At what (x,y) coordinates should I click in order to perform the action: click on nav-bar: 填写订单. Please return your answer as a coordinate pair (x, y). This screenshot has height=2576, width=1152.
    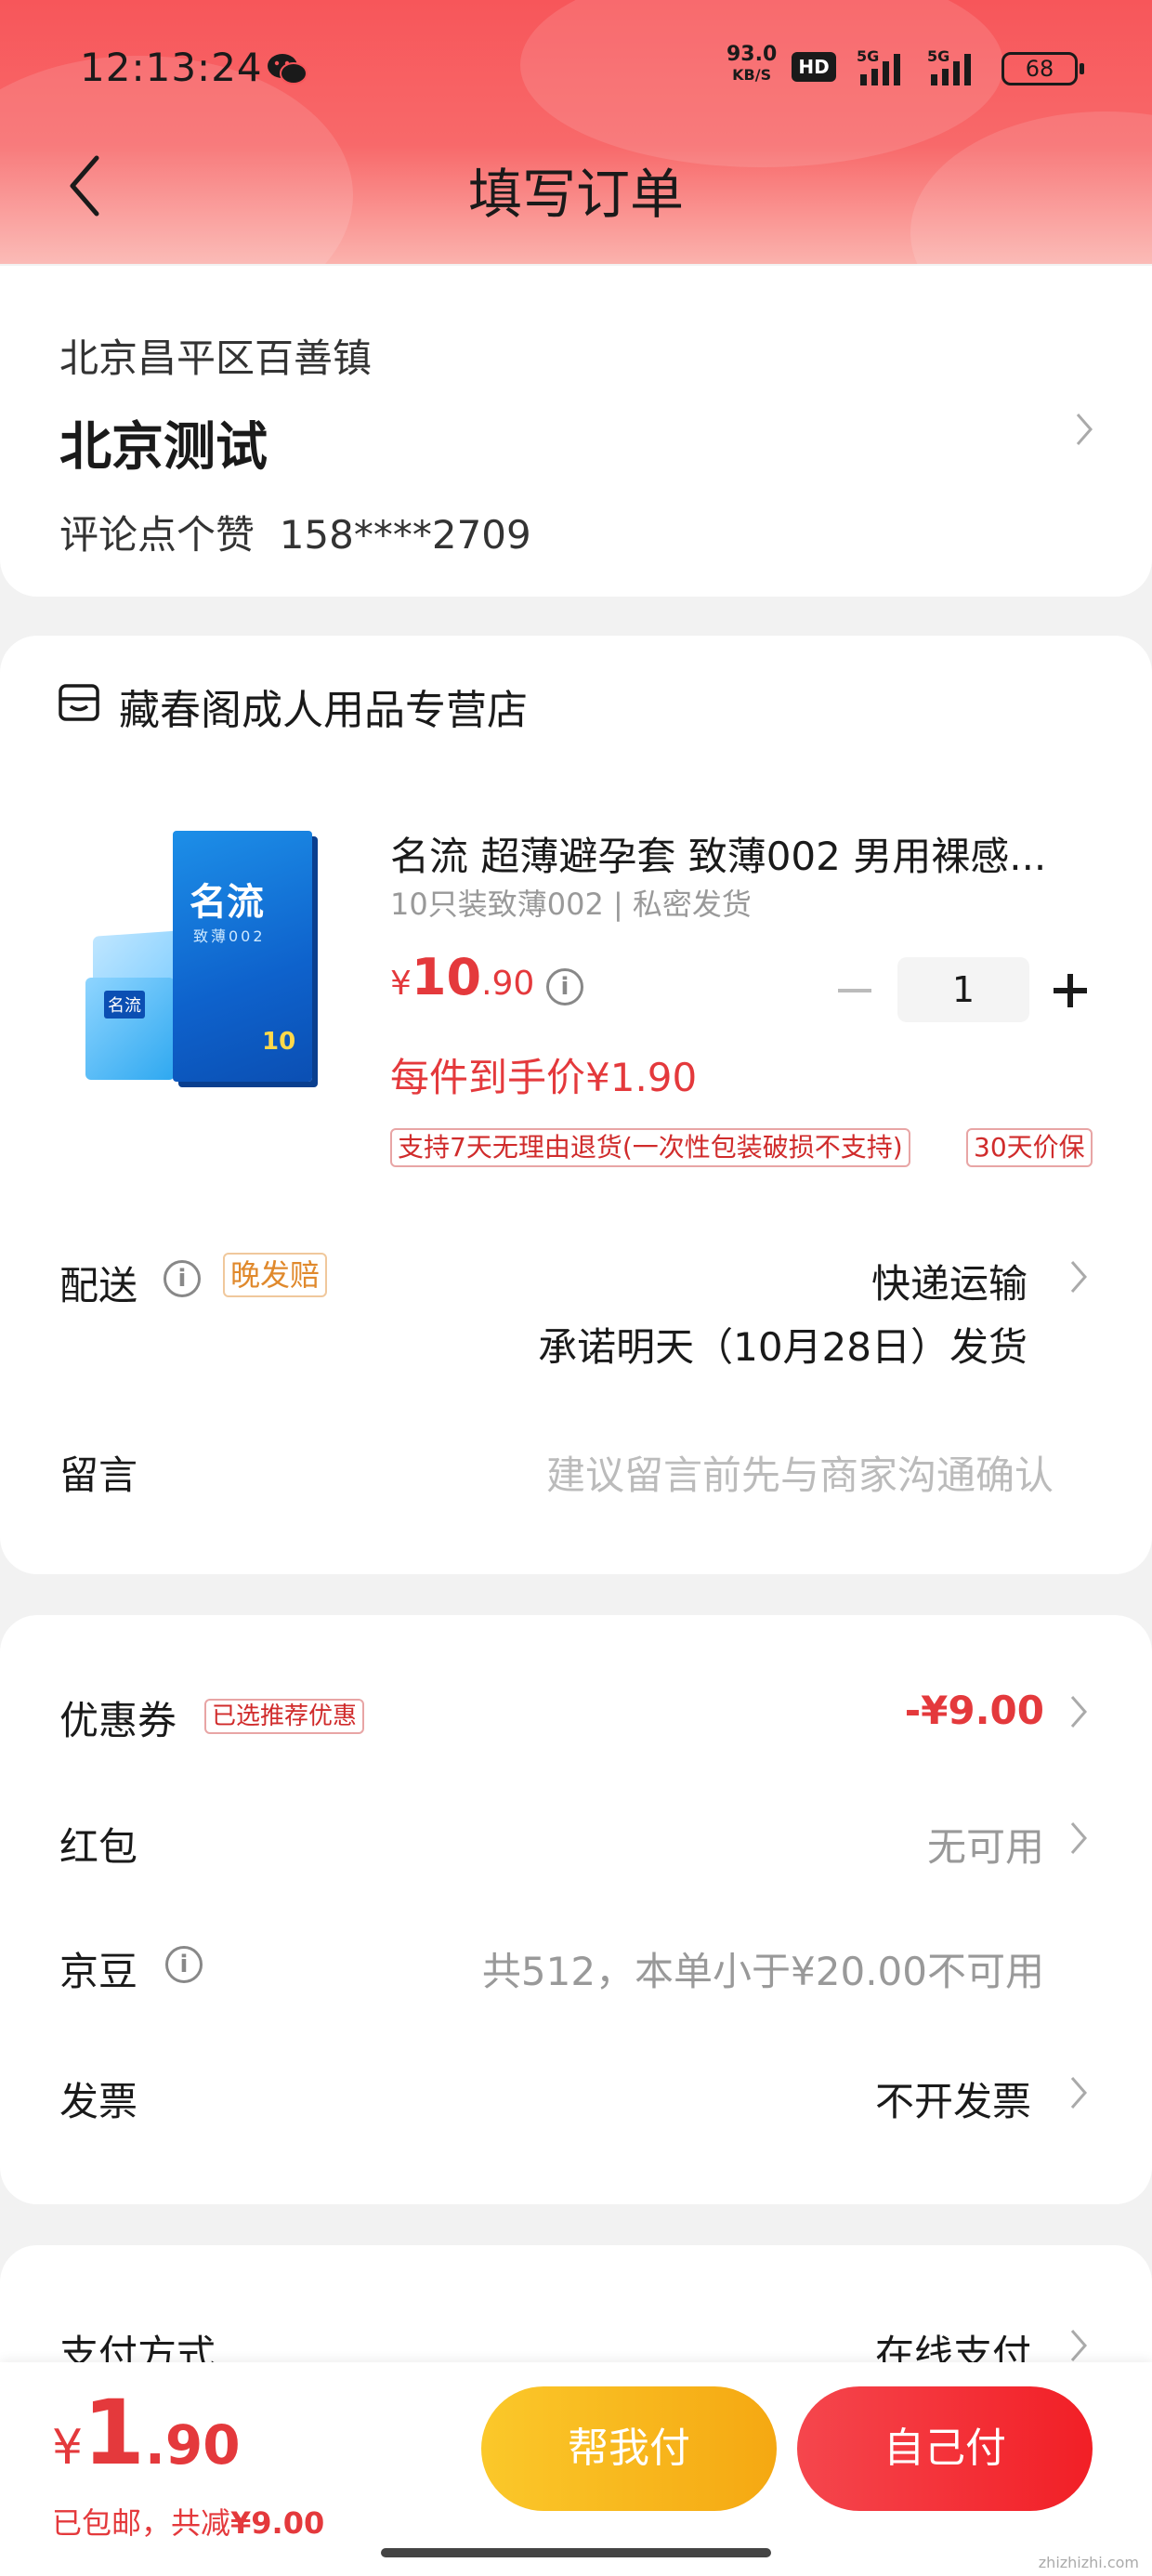
    Looking at the image, I should click on (576, 185).